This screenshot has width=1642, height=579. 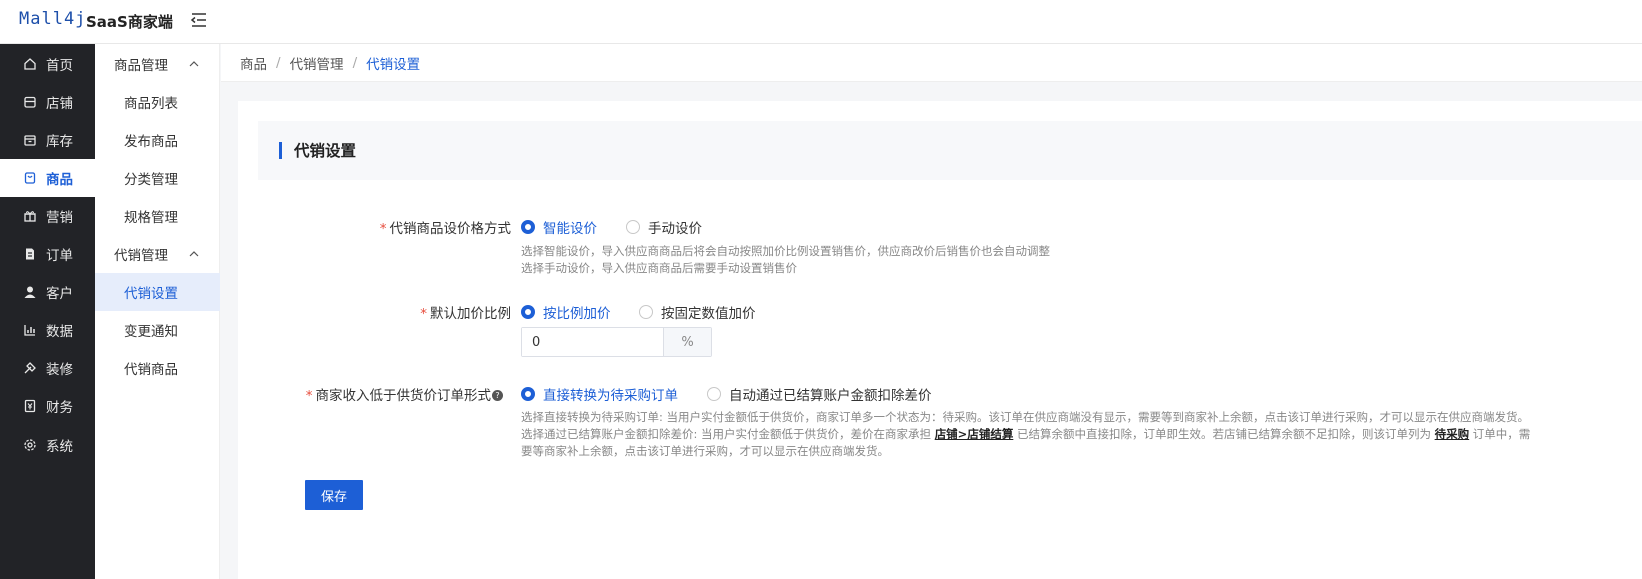 I want to click on save-button: 保存, so click(x=334, y=495).